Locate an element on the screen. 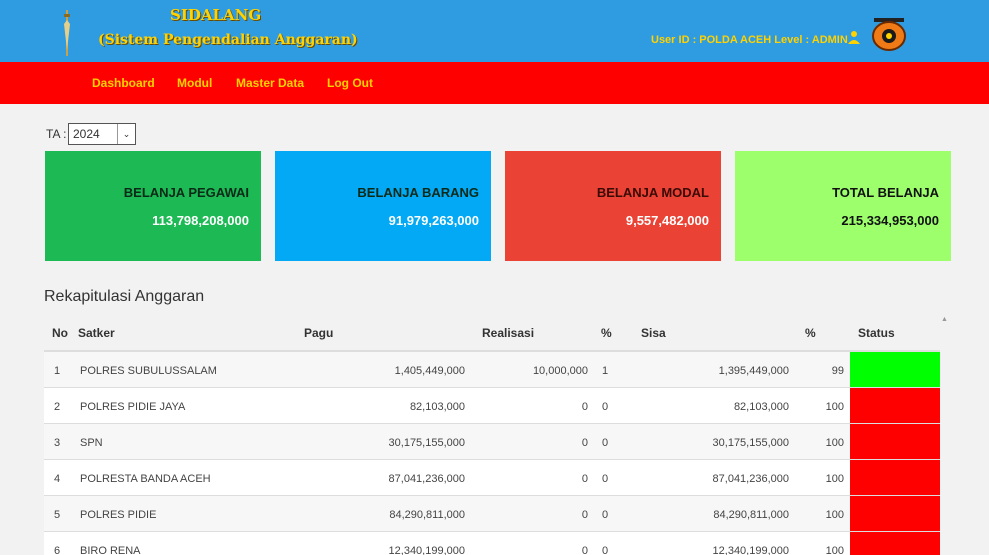  cell-satker: SPN is located at coordinates (91, 443).